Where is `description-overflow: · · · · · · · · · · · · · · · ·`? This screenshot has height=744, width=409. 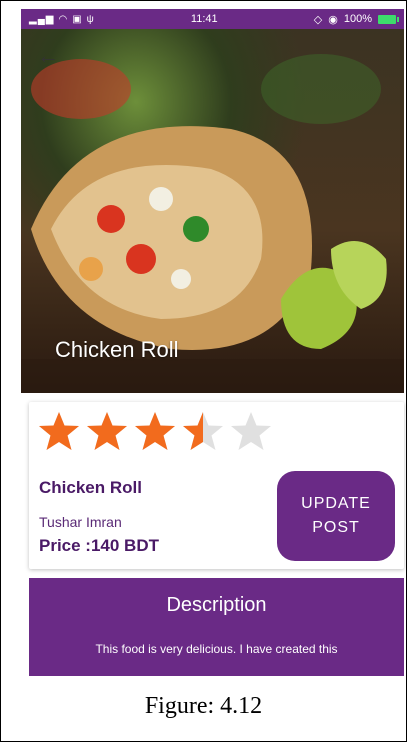 description-overflow: · · · · · · · · · · · · · · · · is located at coordinates (216, 673).